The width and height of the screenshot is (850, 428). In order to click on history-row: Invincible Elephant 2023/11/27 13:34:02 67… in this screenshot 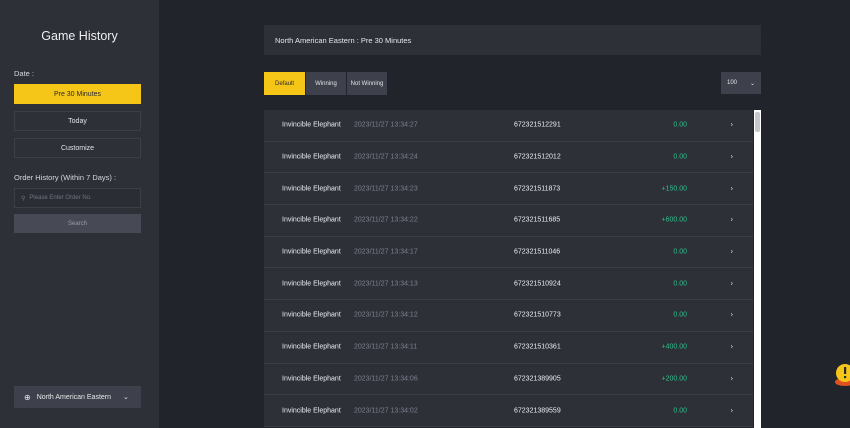, I will do `click(508, 411)`.